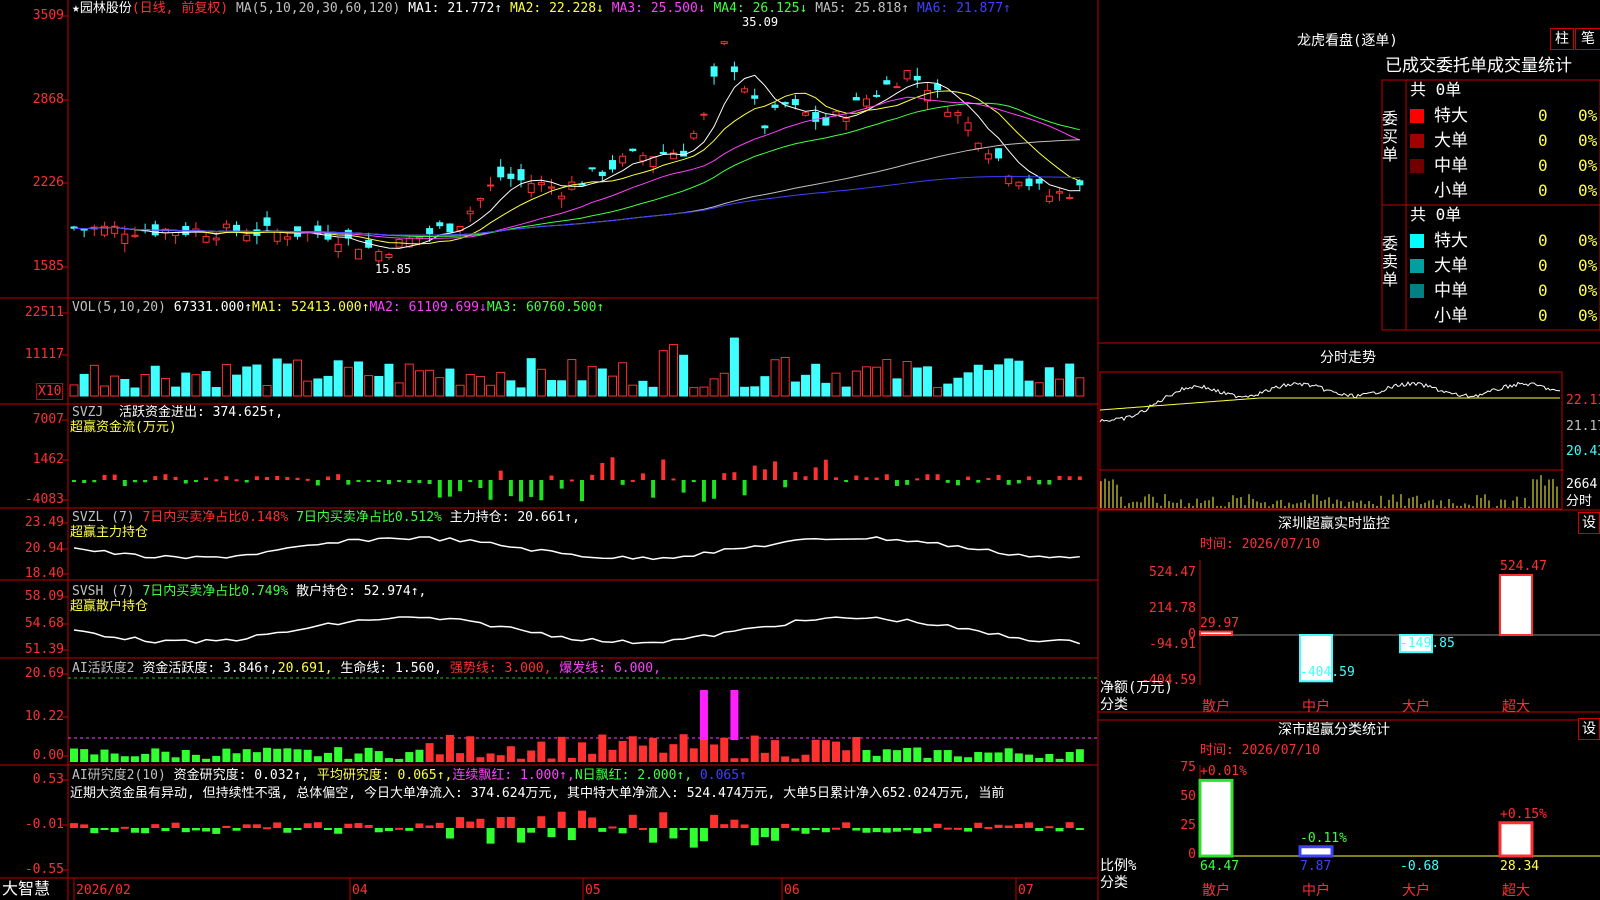  What do you see at coordinates (703, 715) in the screenshot?
I see `burst-bar` at bounding box center [703, 715].